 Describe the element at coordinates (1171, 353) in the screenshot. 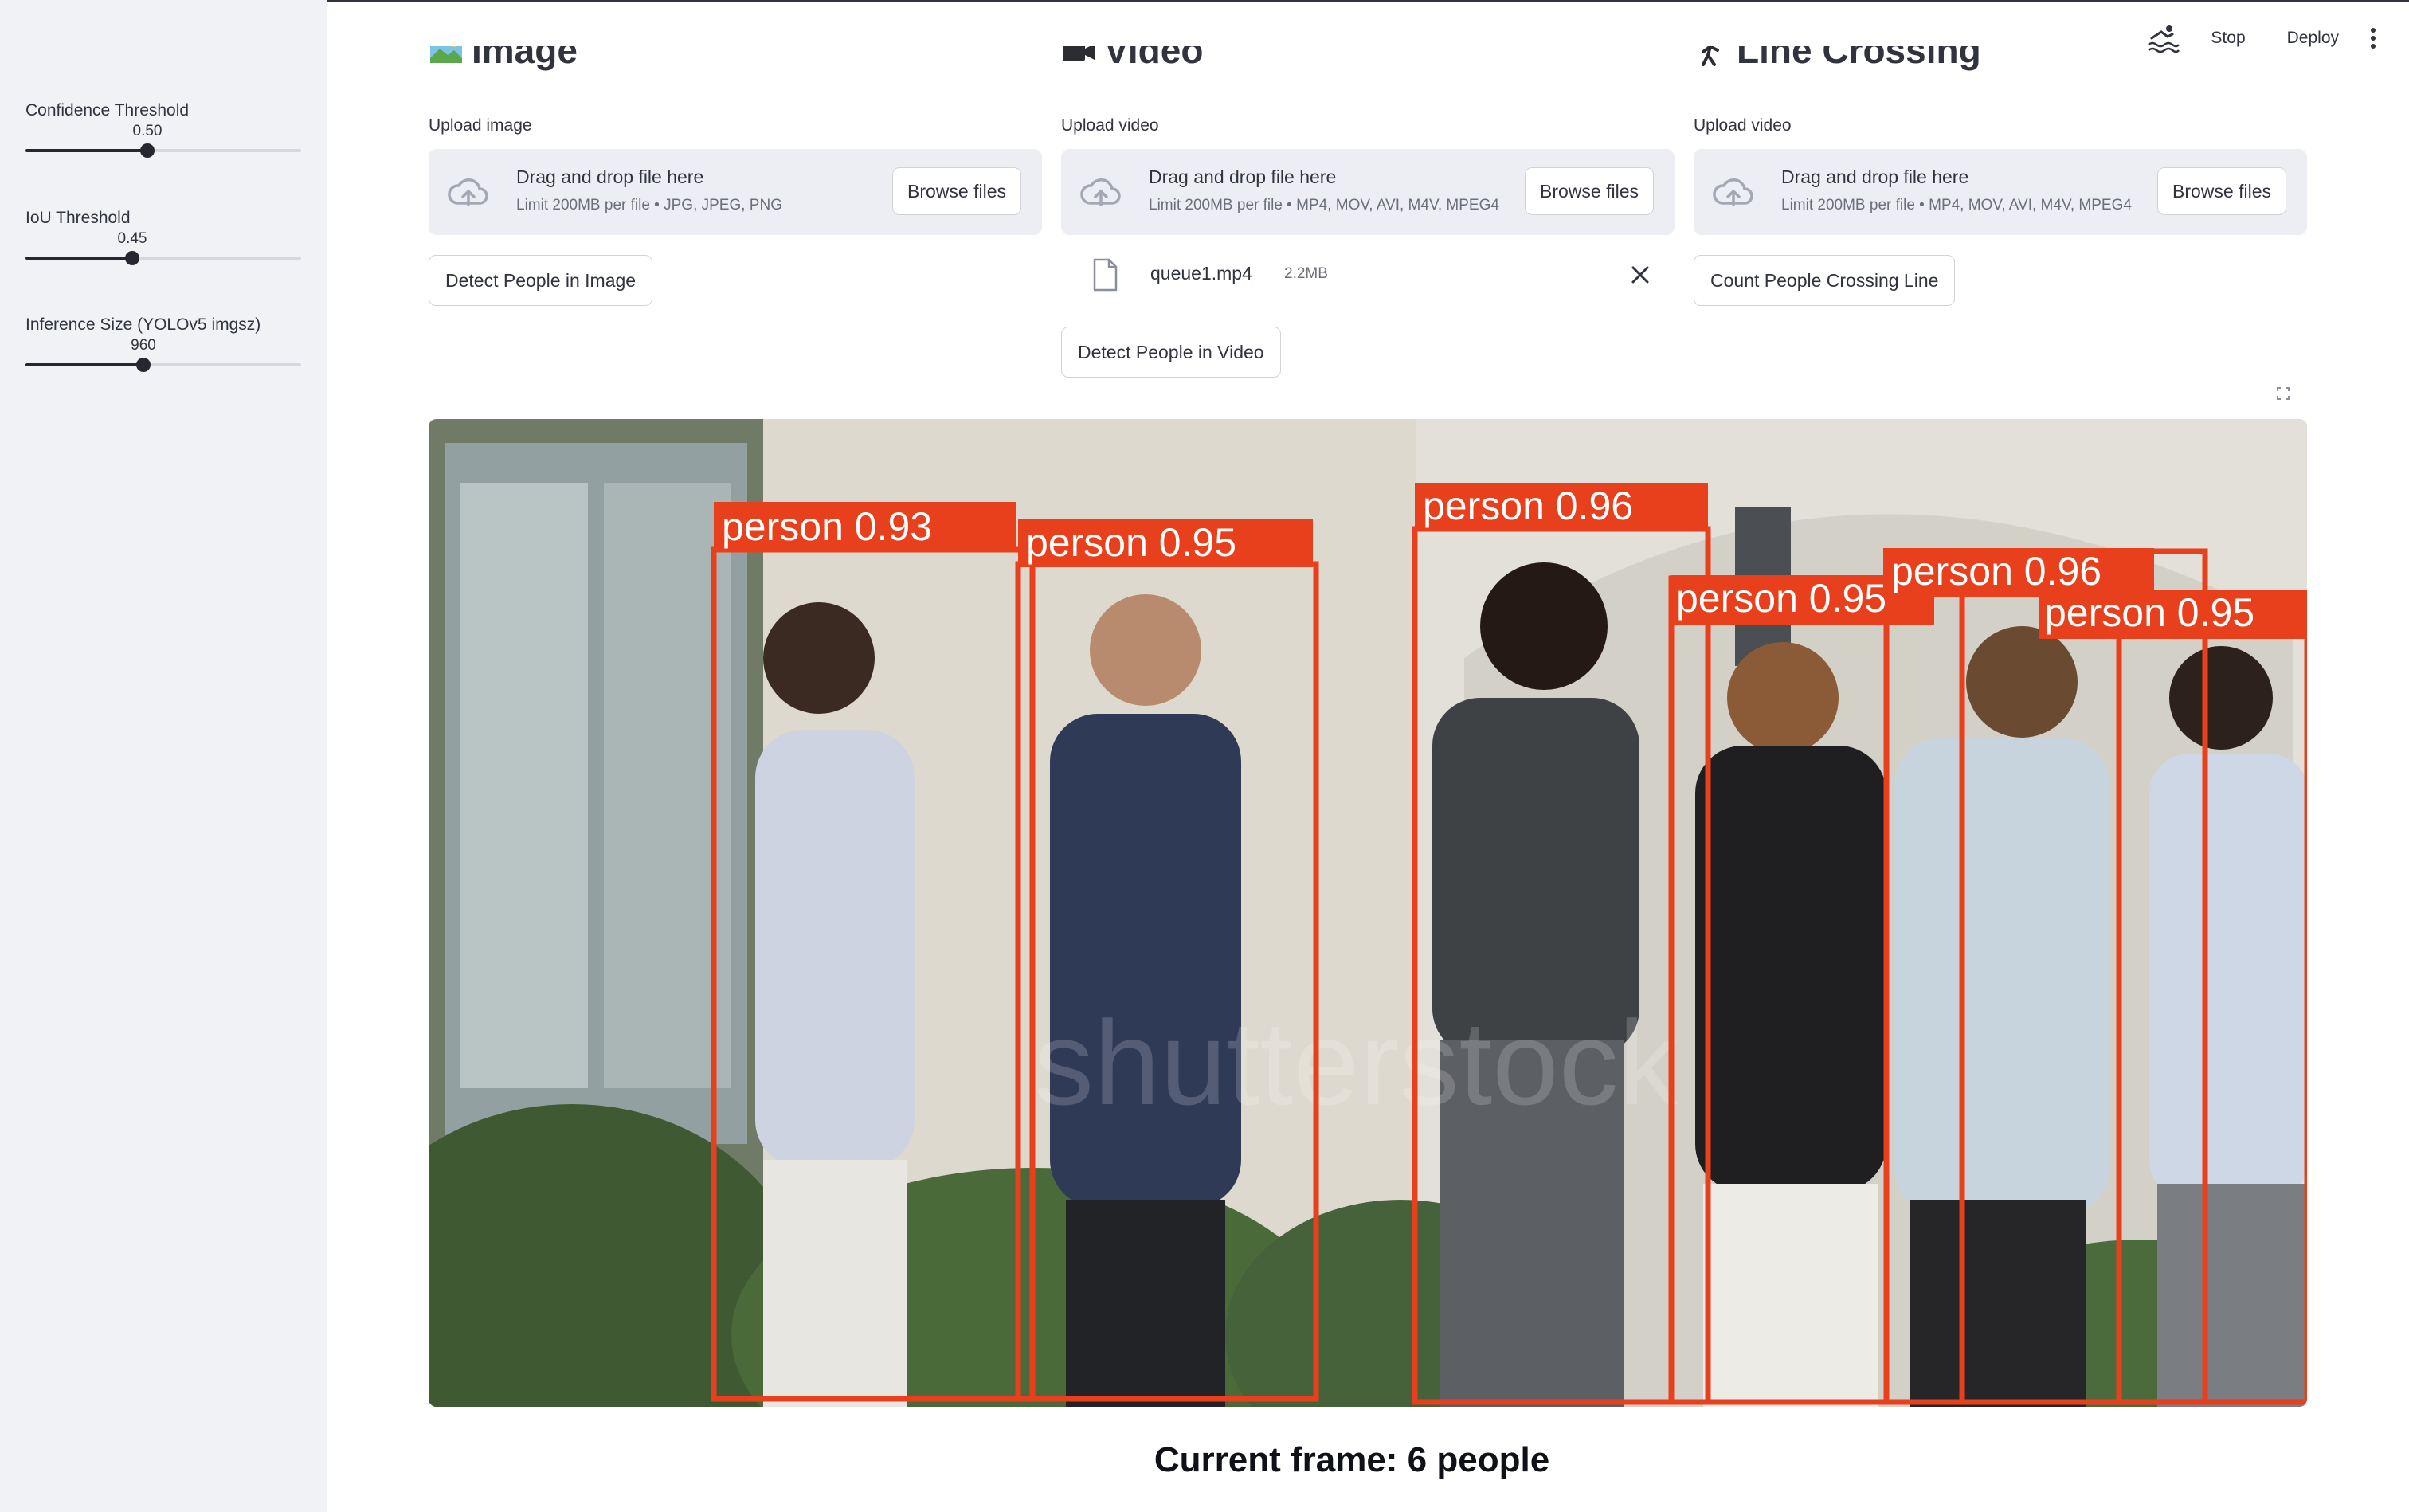

I see `detect-video-button: Detect People in Video` at that location.